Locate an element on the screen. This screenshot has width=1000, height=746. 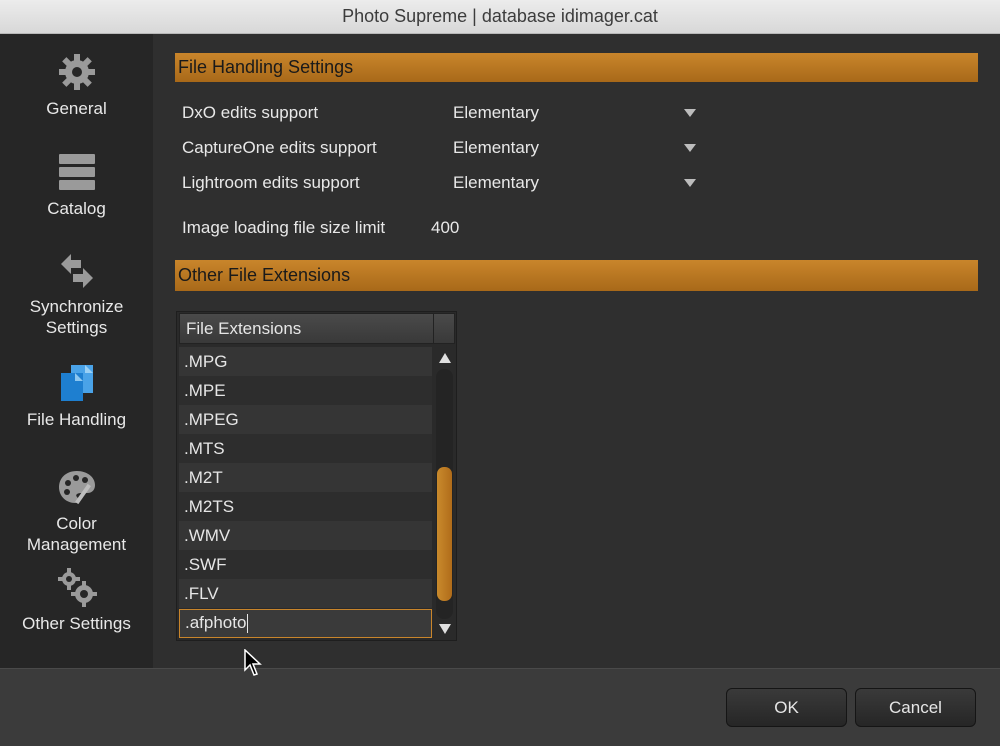
list-scrollbar is located at coordinates (444, 493).